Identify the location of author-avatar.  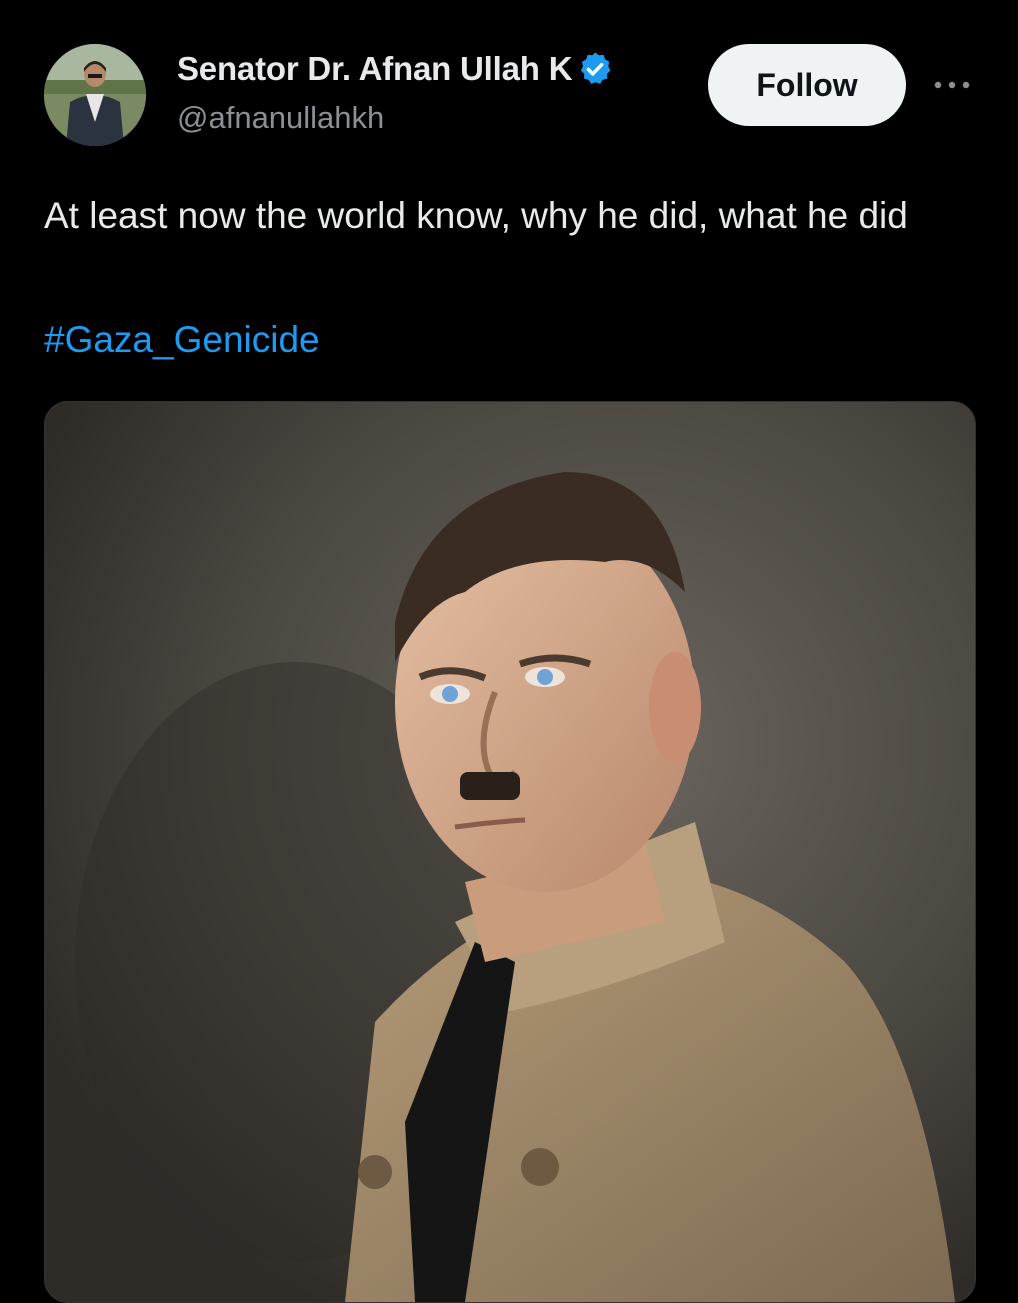
(95, 95).